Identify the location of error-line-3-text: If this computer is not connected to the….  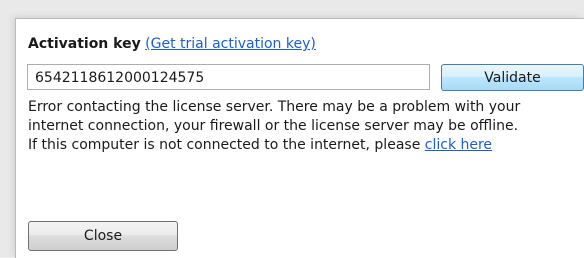
(226, 145).